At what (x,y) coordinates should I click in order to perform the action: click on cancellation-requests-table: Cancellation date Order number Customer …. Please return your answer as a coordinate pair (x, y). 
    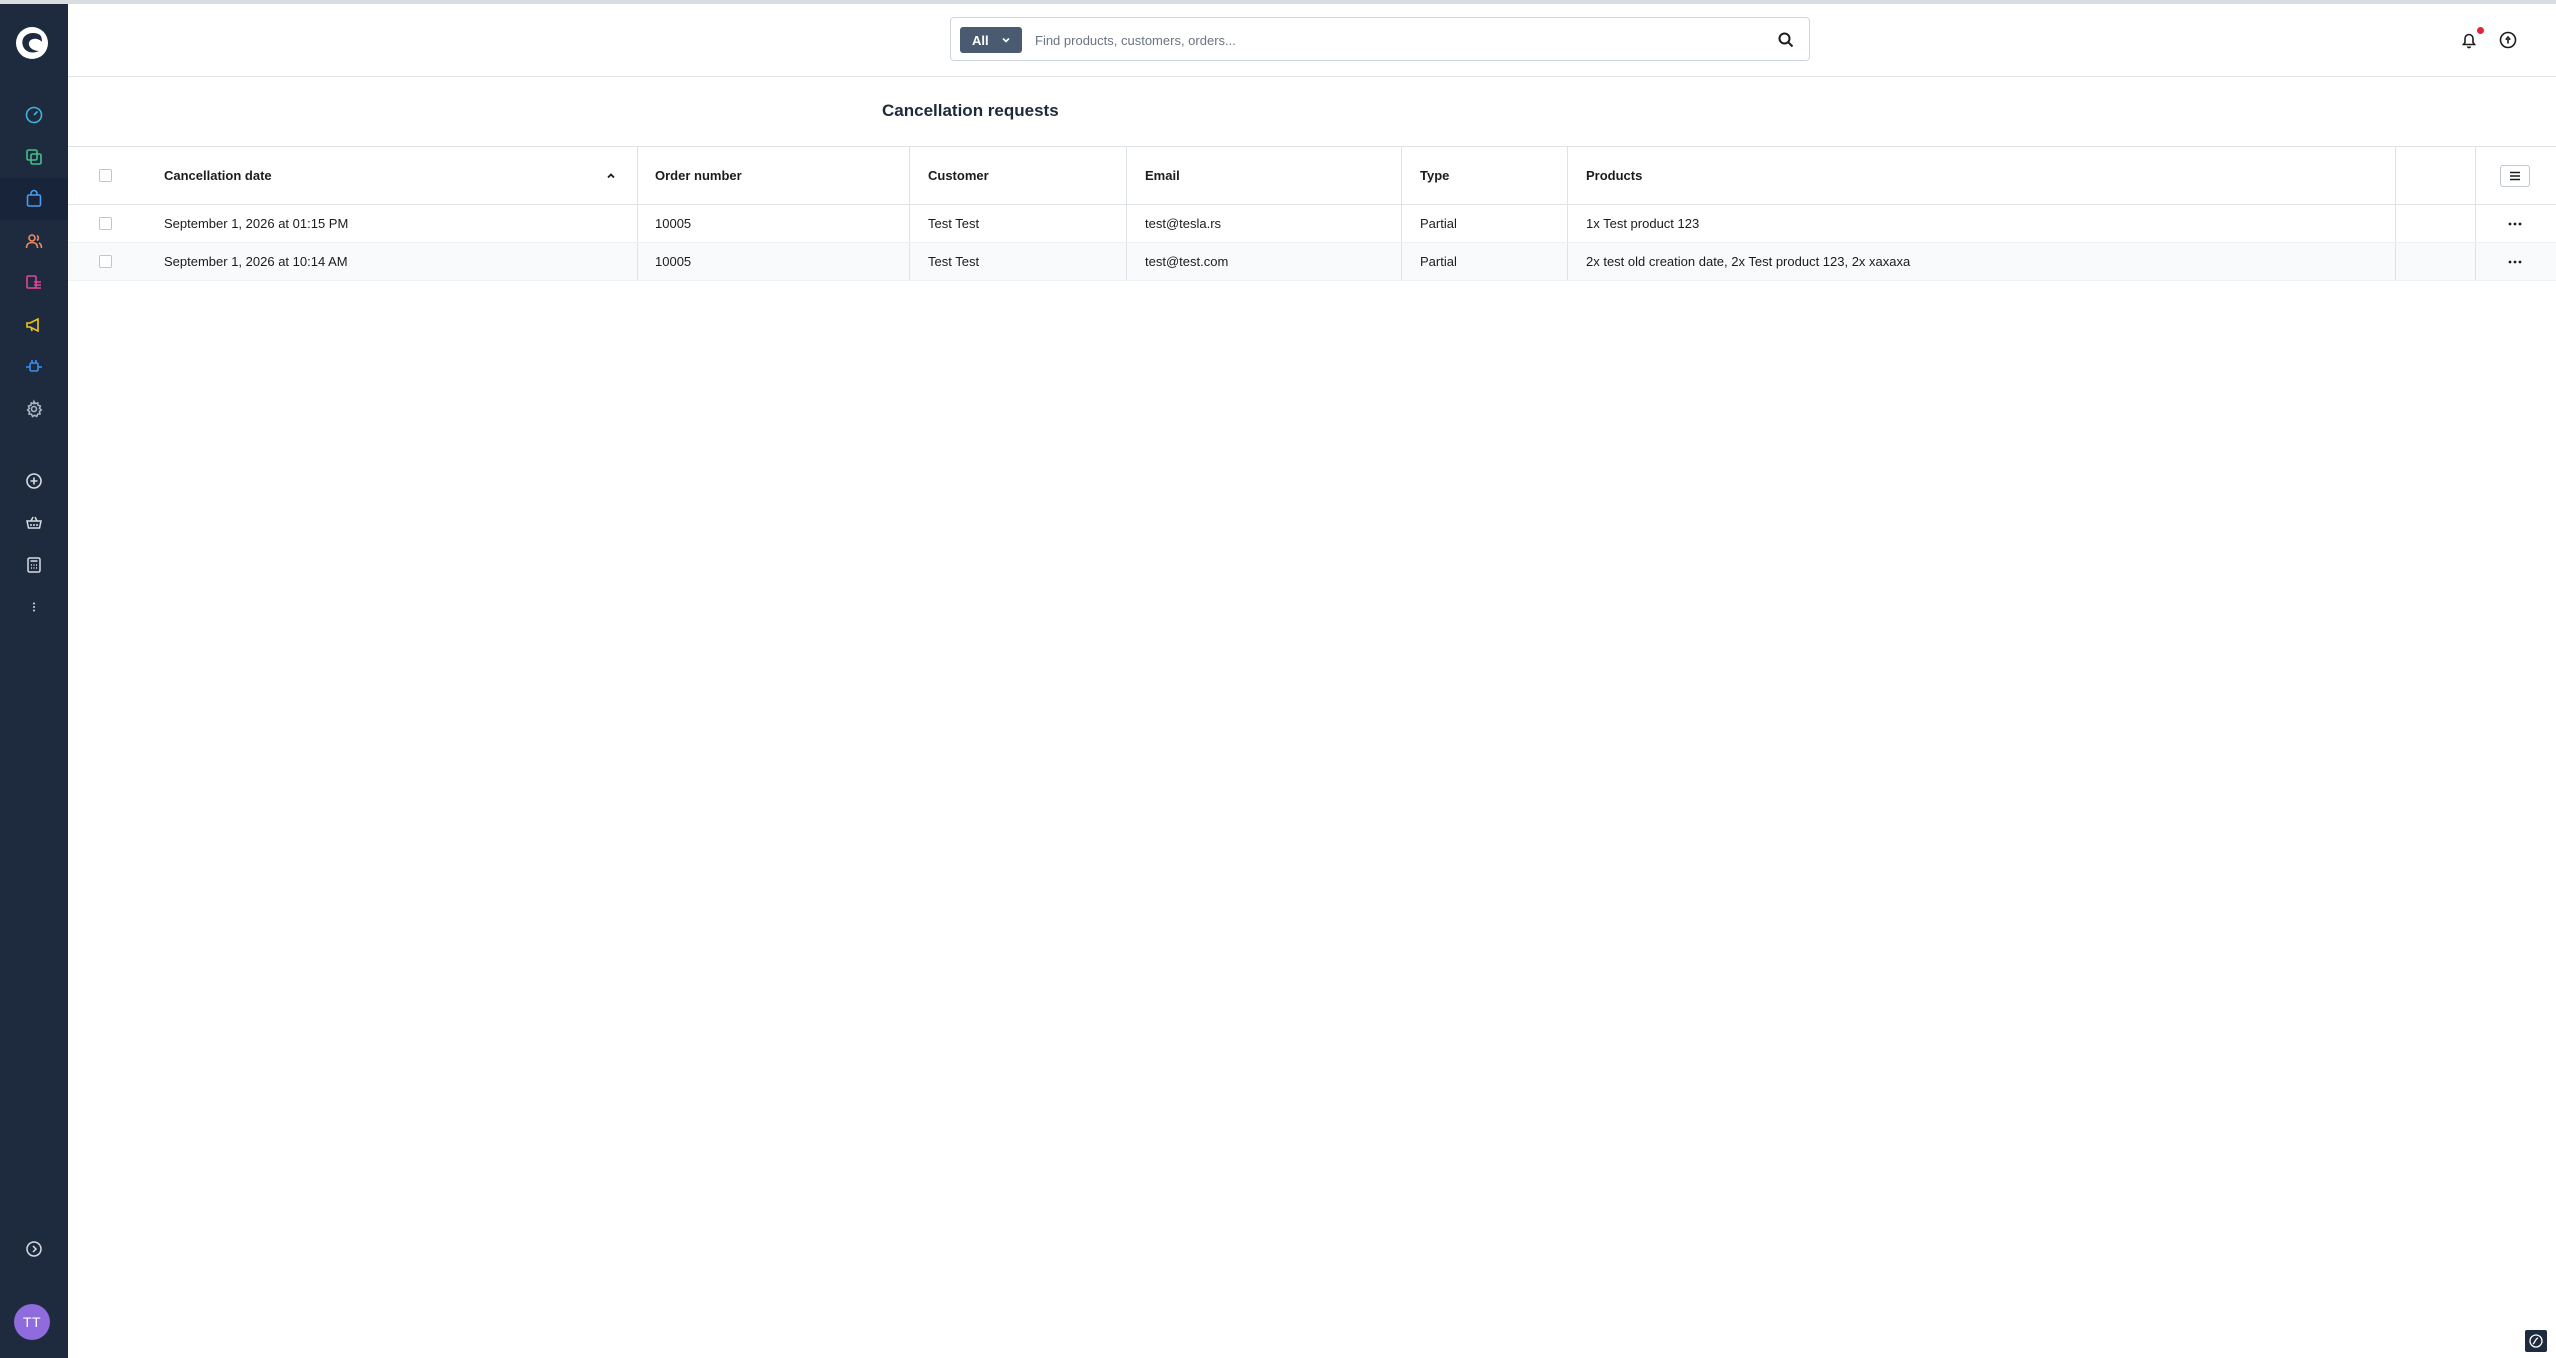
    Looking at the image, I should click on (1312, 214).